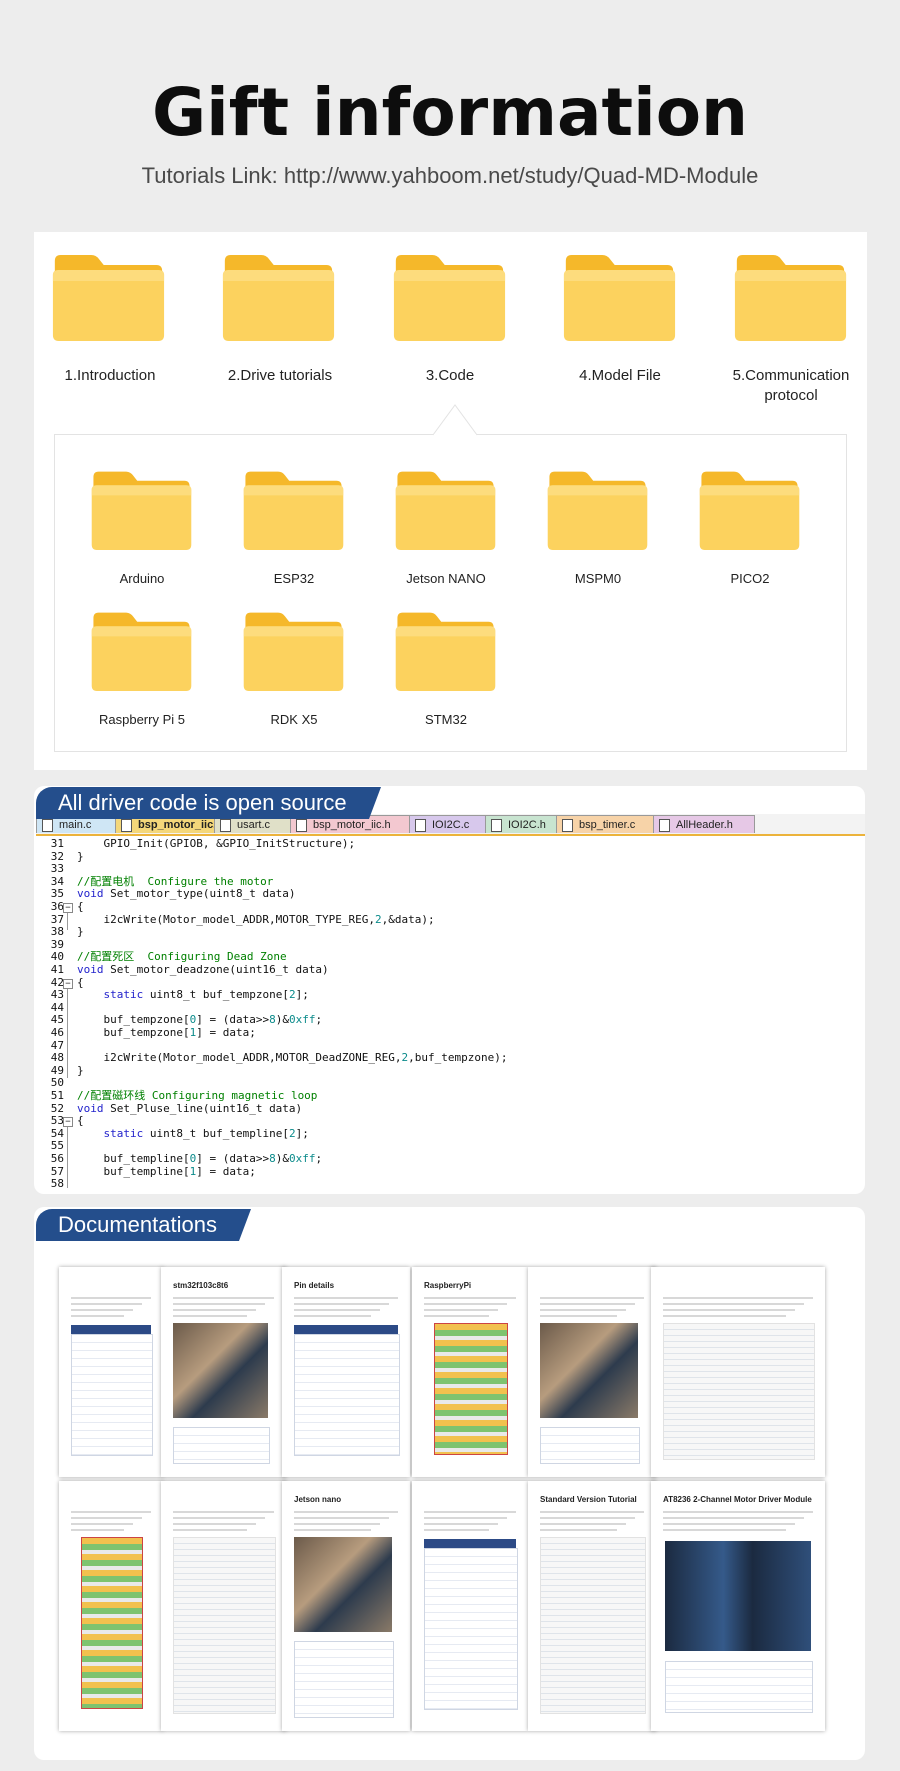 This screenshot has width=900, height=1771. I want to click on code-section-tag: All driver code is open source, so click(208, 803).